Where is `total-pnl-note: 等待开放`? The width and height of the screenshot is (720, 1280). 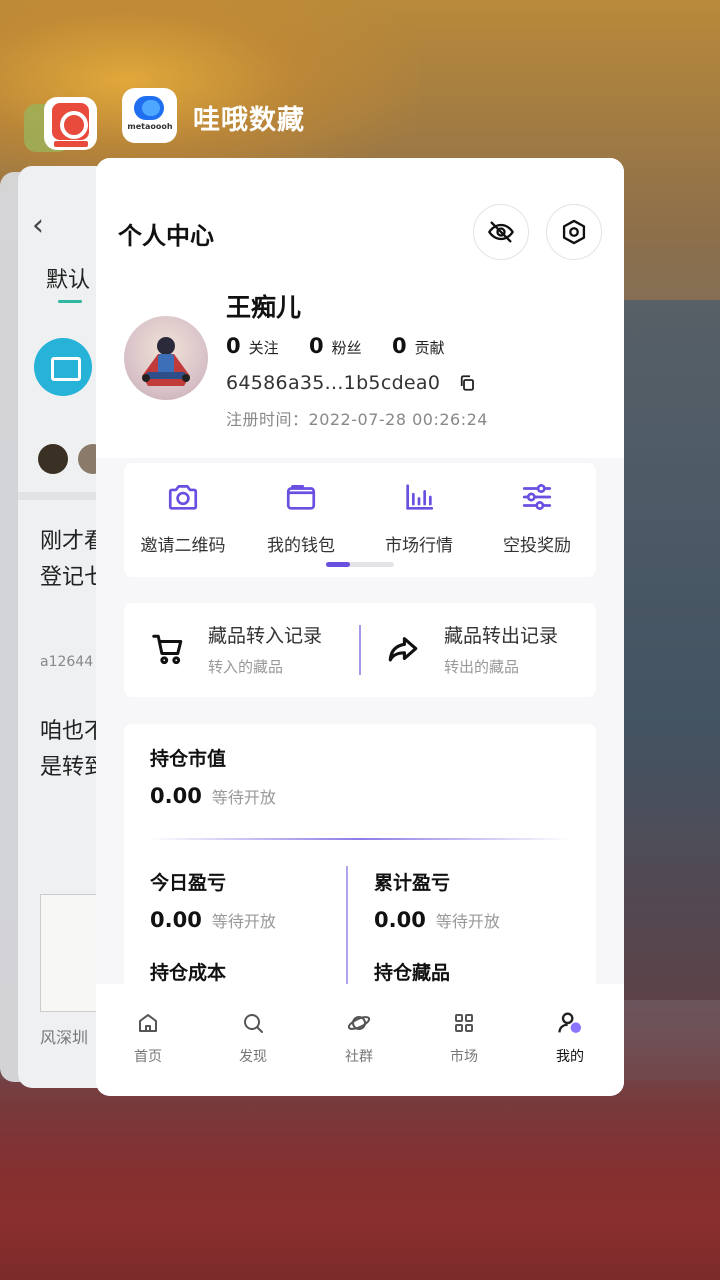
total-pnl-note: 等待开放 is located at coordinates (467, 921).